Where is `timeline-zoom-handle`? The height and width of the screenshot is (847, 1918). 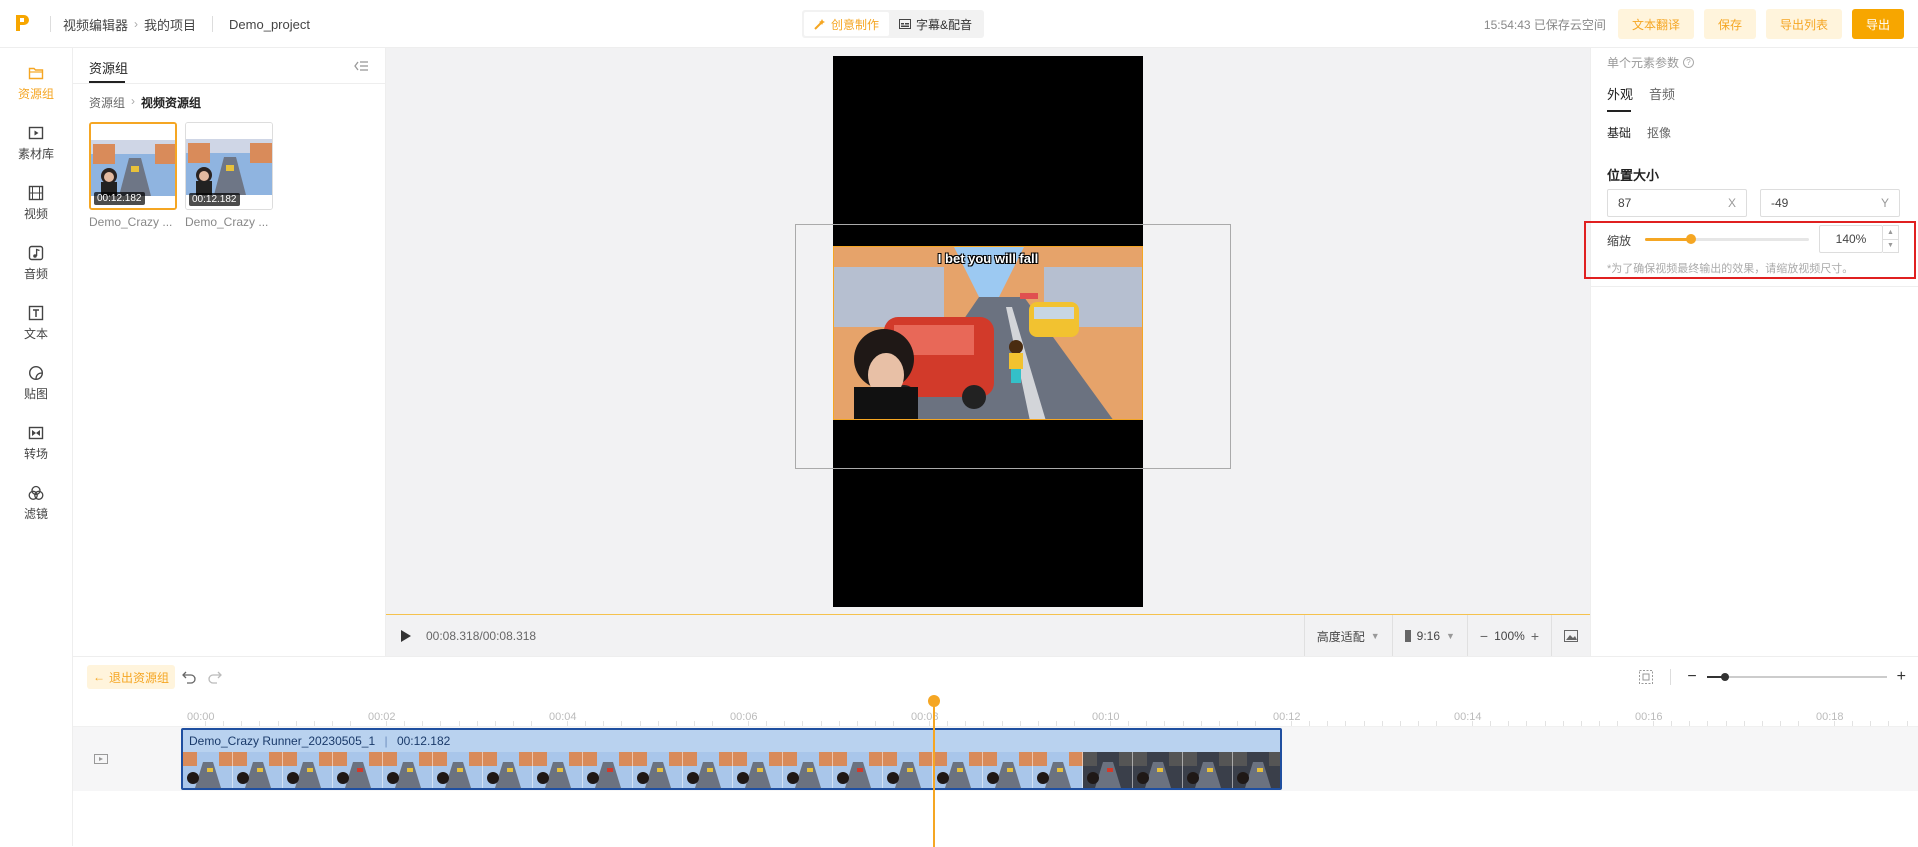
timeline-zoom-handle is located at coordinates (1724, 677).